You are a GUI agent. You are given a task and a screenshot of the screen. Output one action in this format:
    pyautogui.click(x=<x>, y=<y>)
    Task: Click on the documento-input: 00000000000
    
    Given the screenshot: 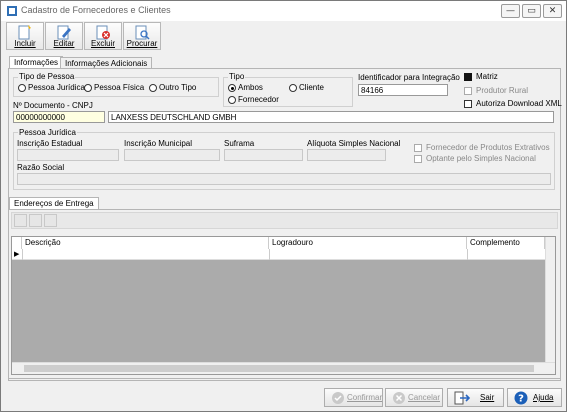 What is the action you would take?
    pyautogui.click(x=59, y=117)
    